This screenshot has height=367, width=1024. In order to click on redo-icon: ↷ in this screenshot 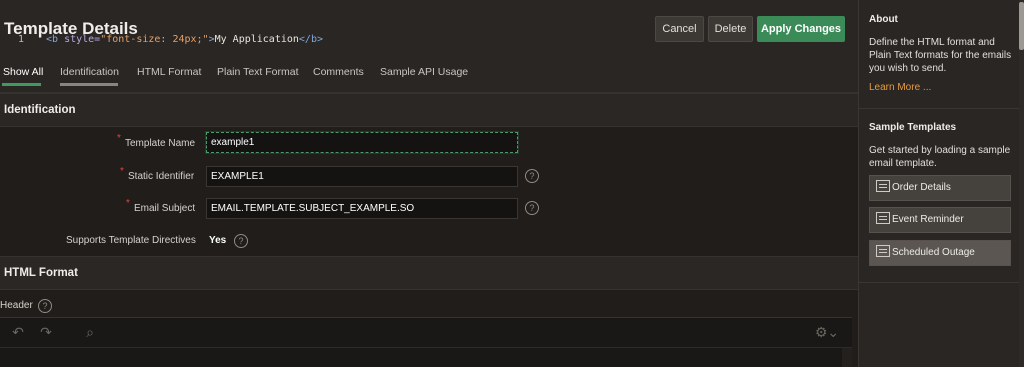, I will do `click(46, 332)`.